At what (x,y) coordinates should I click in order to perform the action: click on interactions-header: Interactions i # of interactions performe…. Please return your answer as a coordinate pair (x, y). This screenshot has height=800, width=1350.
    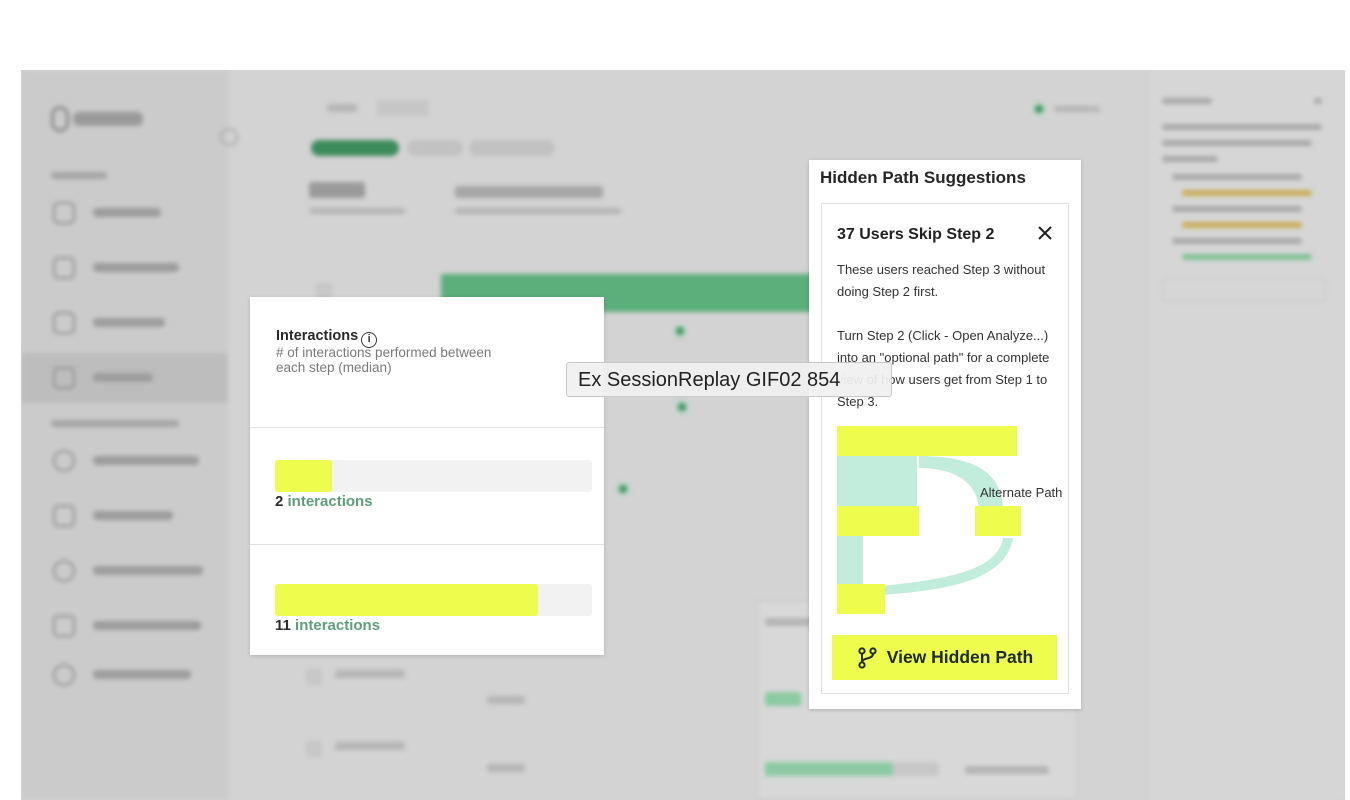
    Looking at the image, I should click on (427, 362).